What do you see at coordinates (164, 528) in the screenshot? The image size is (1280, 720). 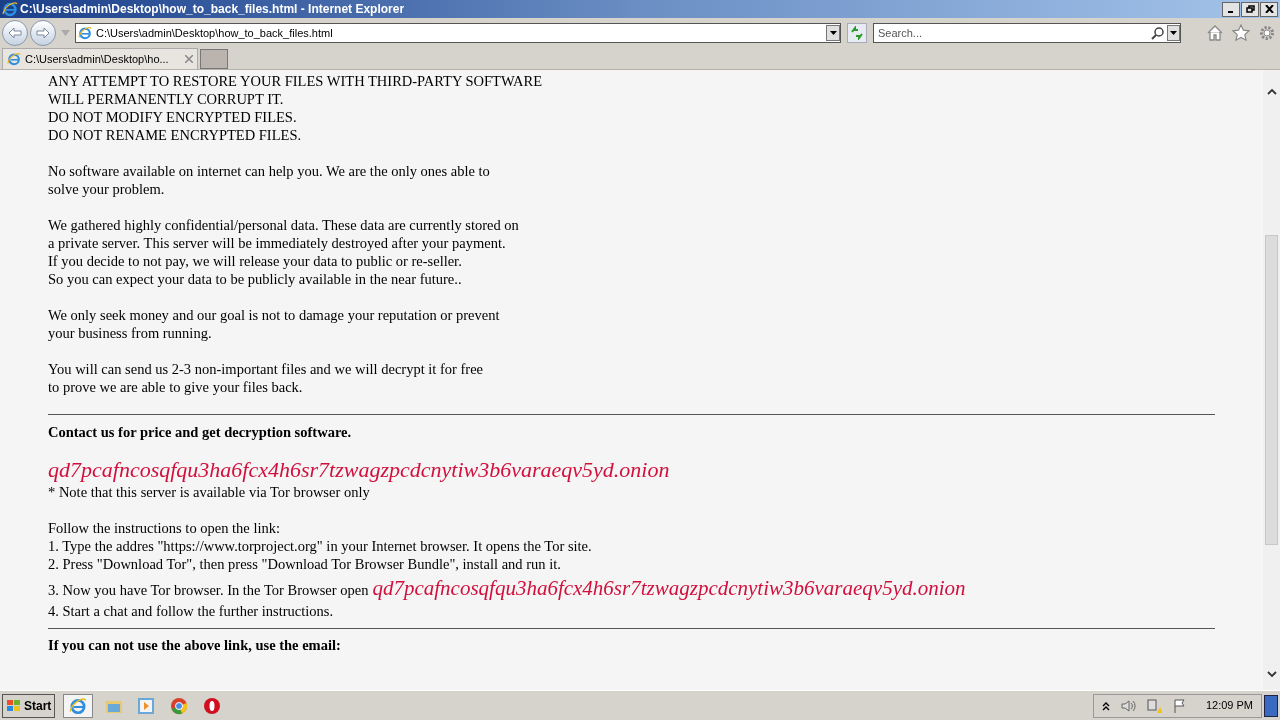 I see `instructions-heading: Follow the instructions to open the link:` at bounding box center [164, 528].